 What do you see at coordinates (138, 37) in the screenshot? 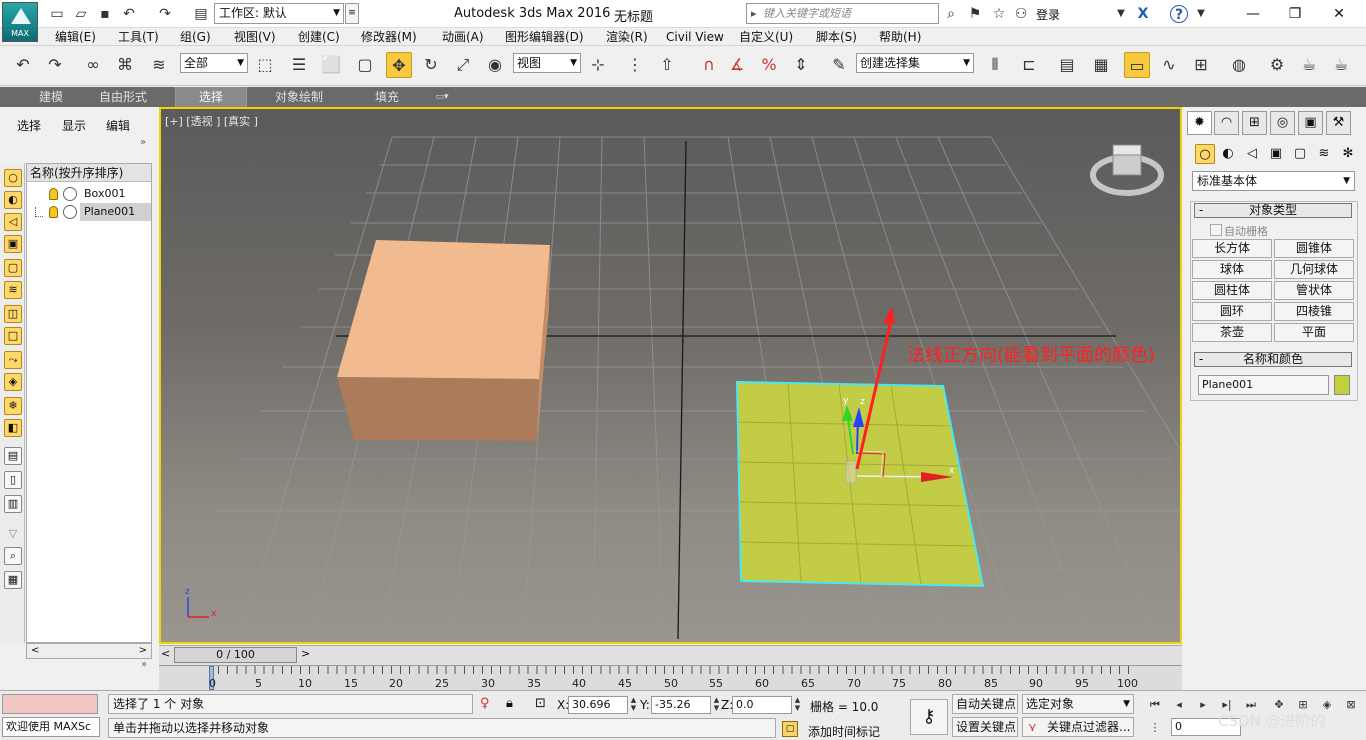
I see `menu-tools: 工具(T)` at bounding box center [138, 37].